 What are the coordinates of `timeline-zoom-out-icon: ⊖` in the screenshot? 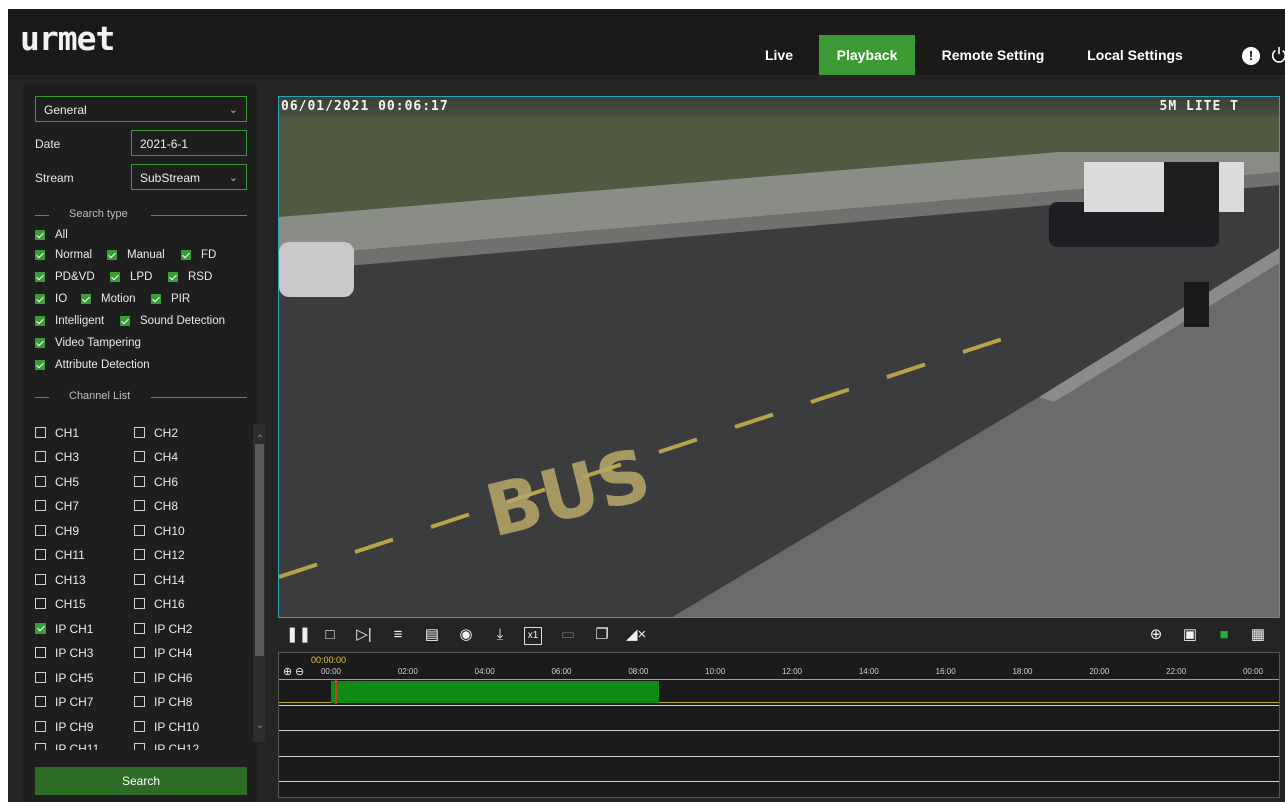 It's located at (299, 671).